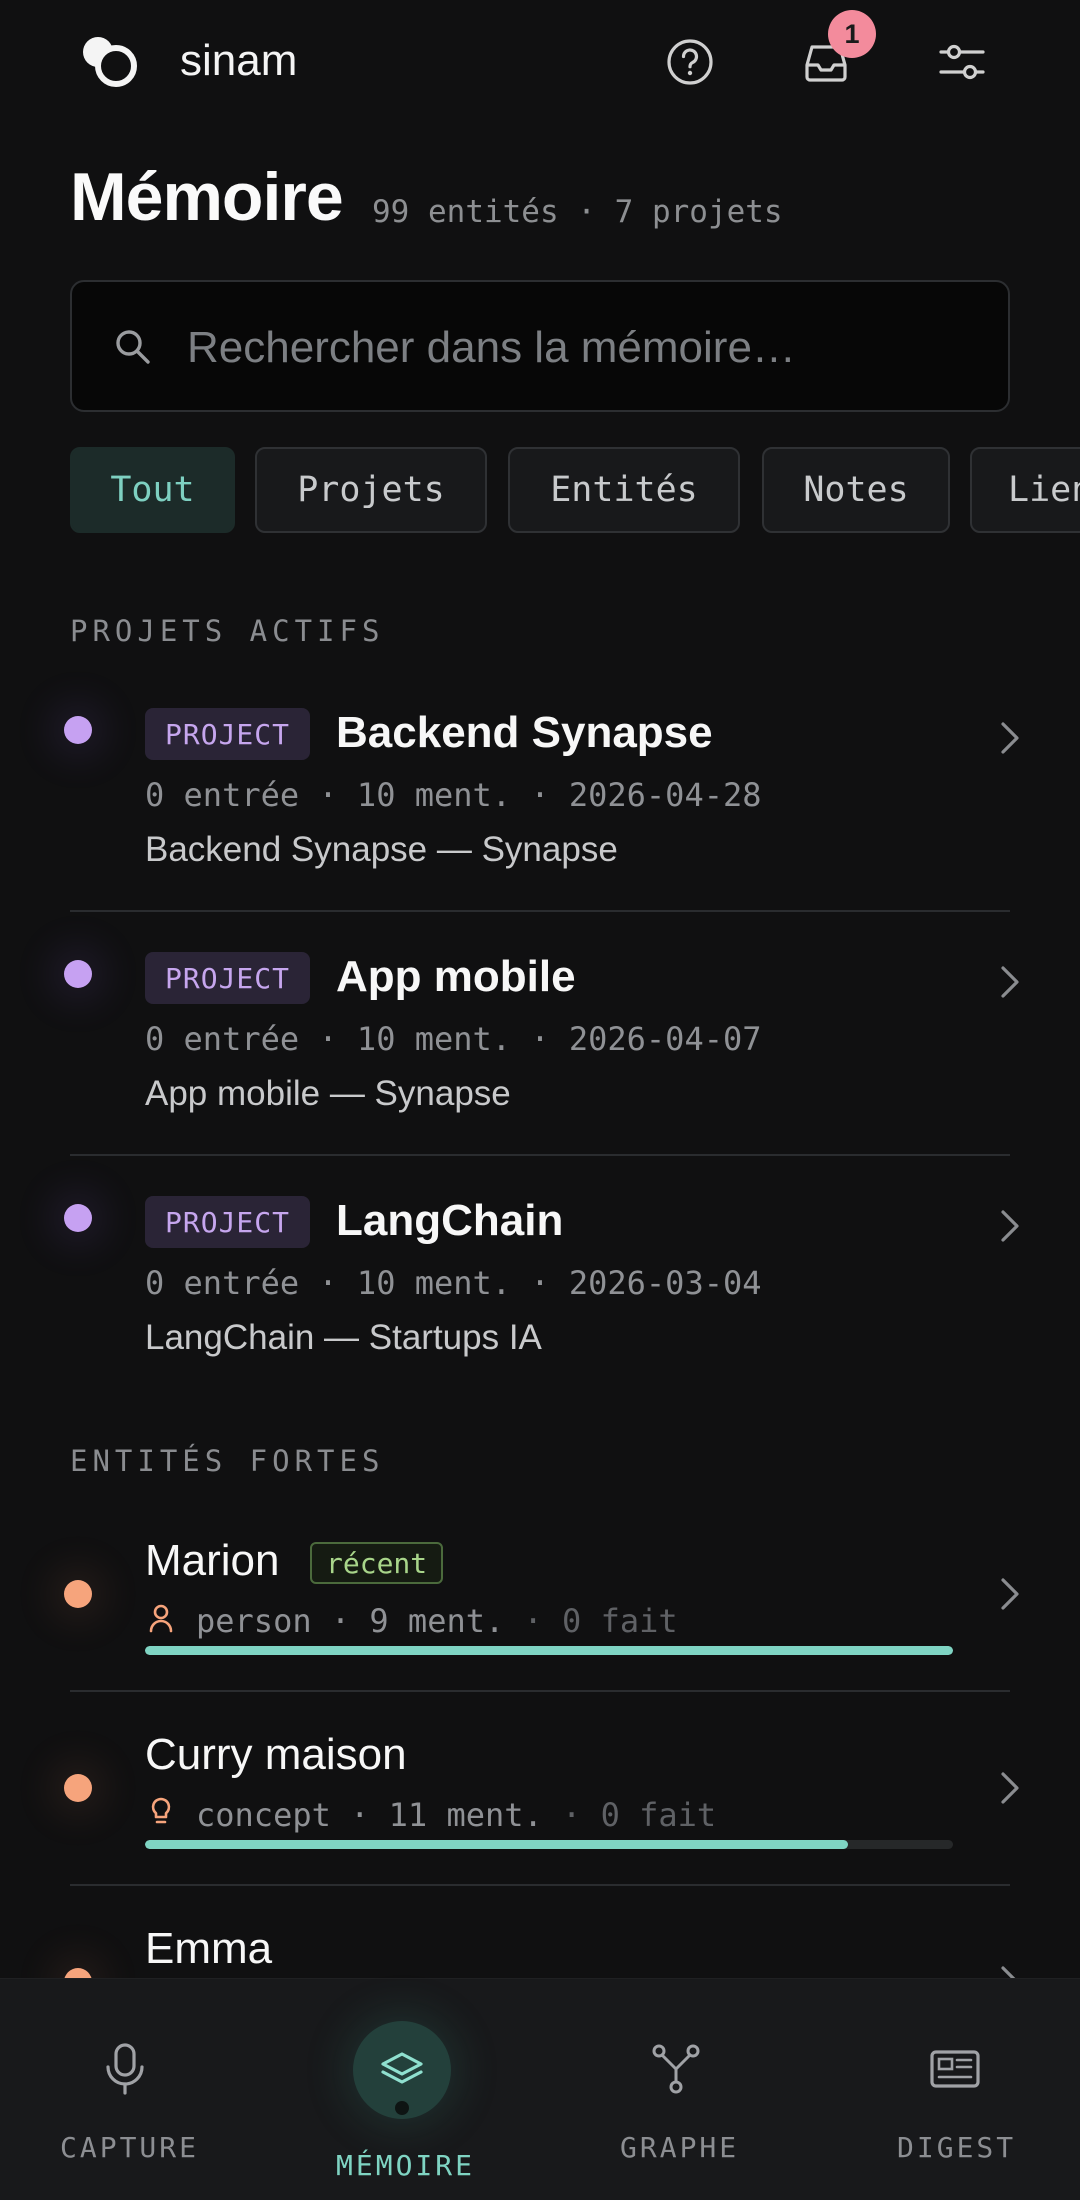 Image resolution: width=1080 pixels, height=2200 pixels. What do you see at coordinates (955, 2069) in the screenshot?
I see `newspaper-icon` at bounding box center [955, 2069].